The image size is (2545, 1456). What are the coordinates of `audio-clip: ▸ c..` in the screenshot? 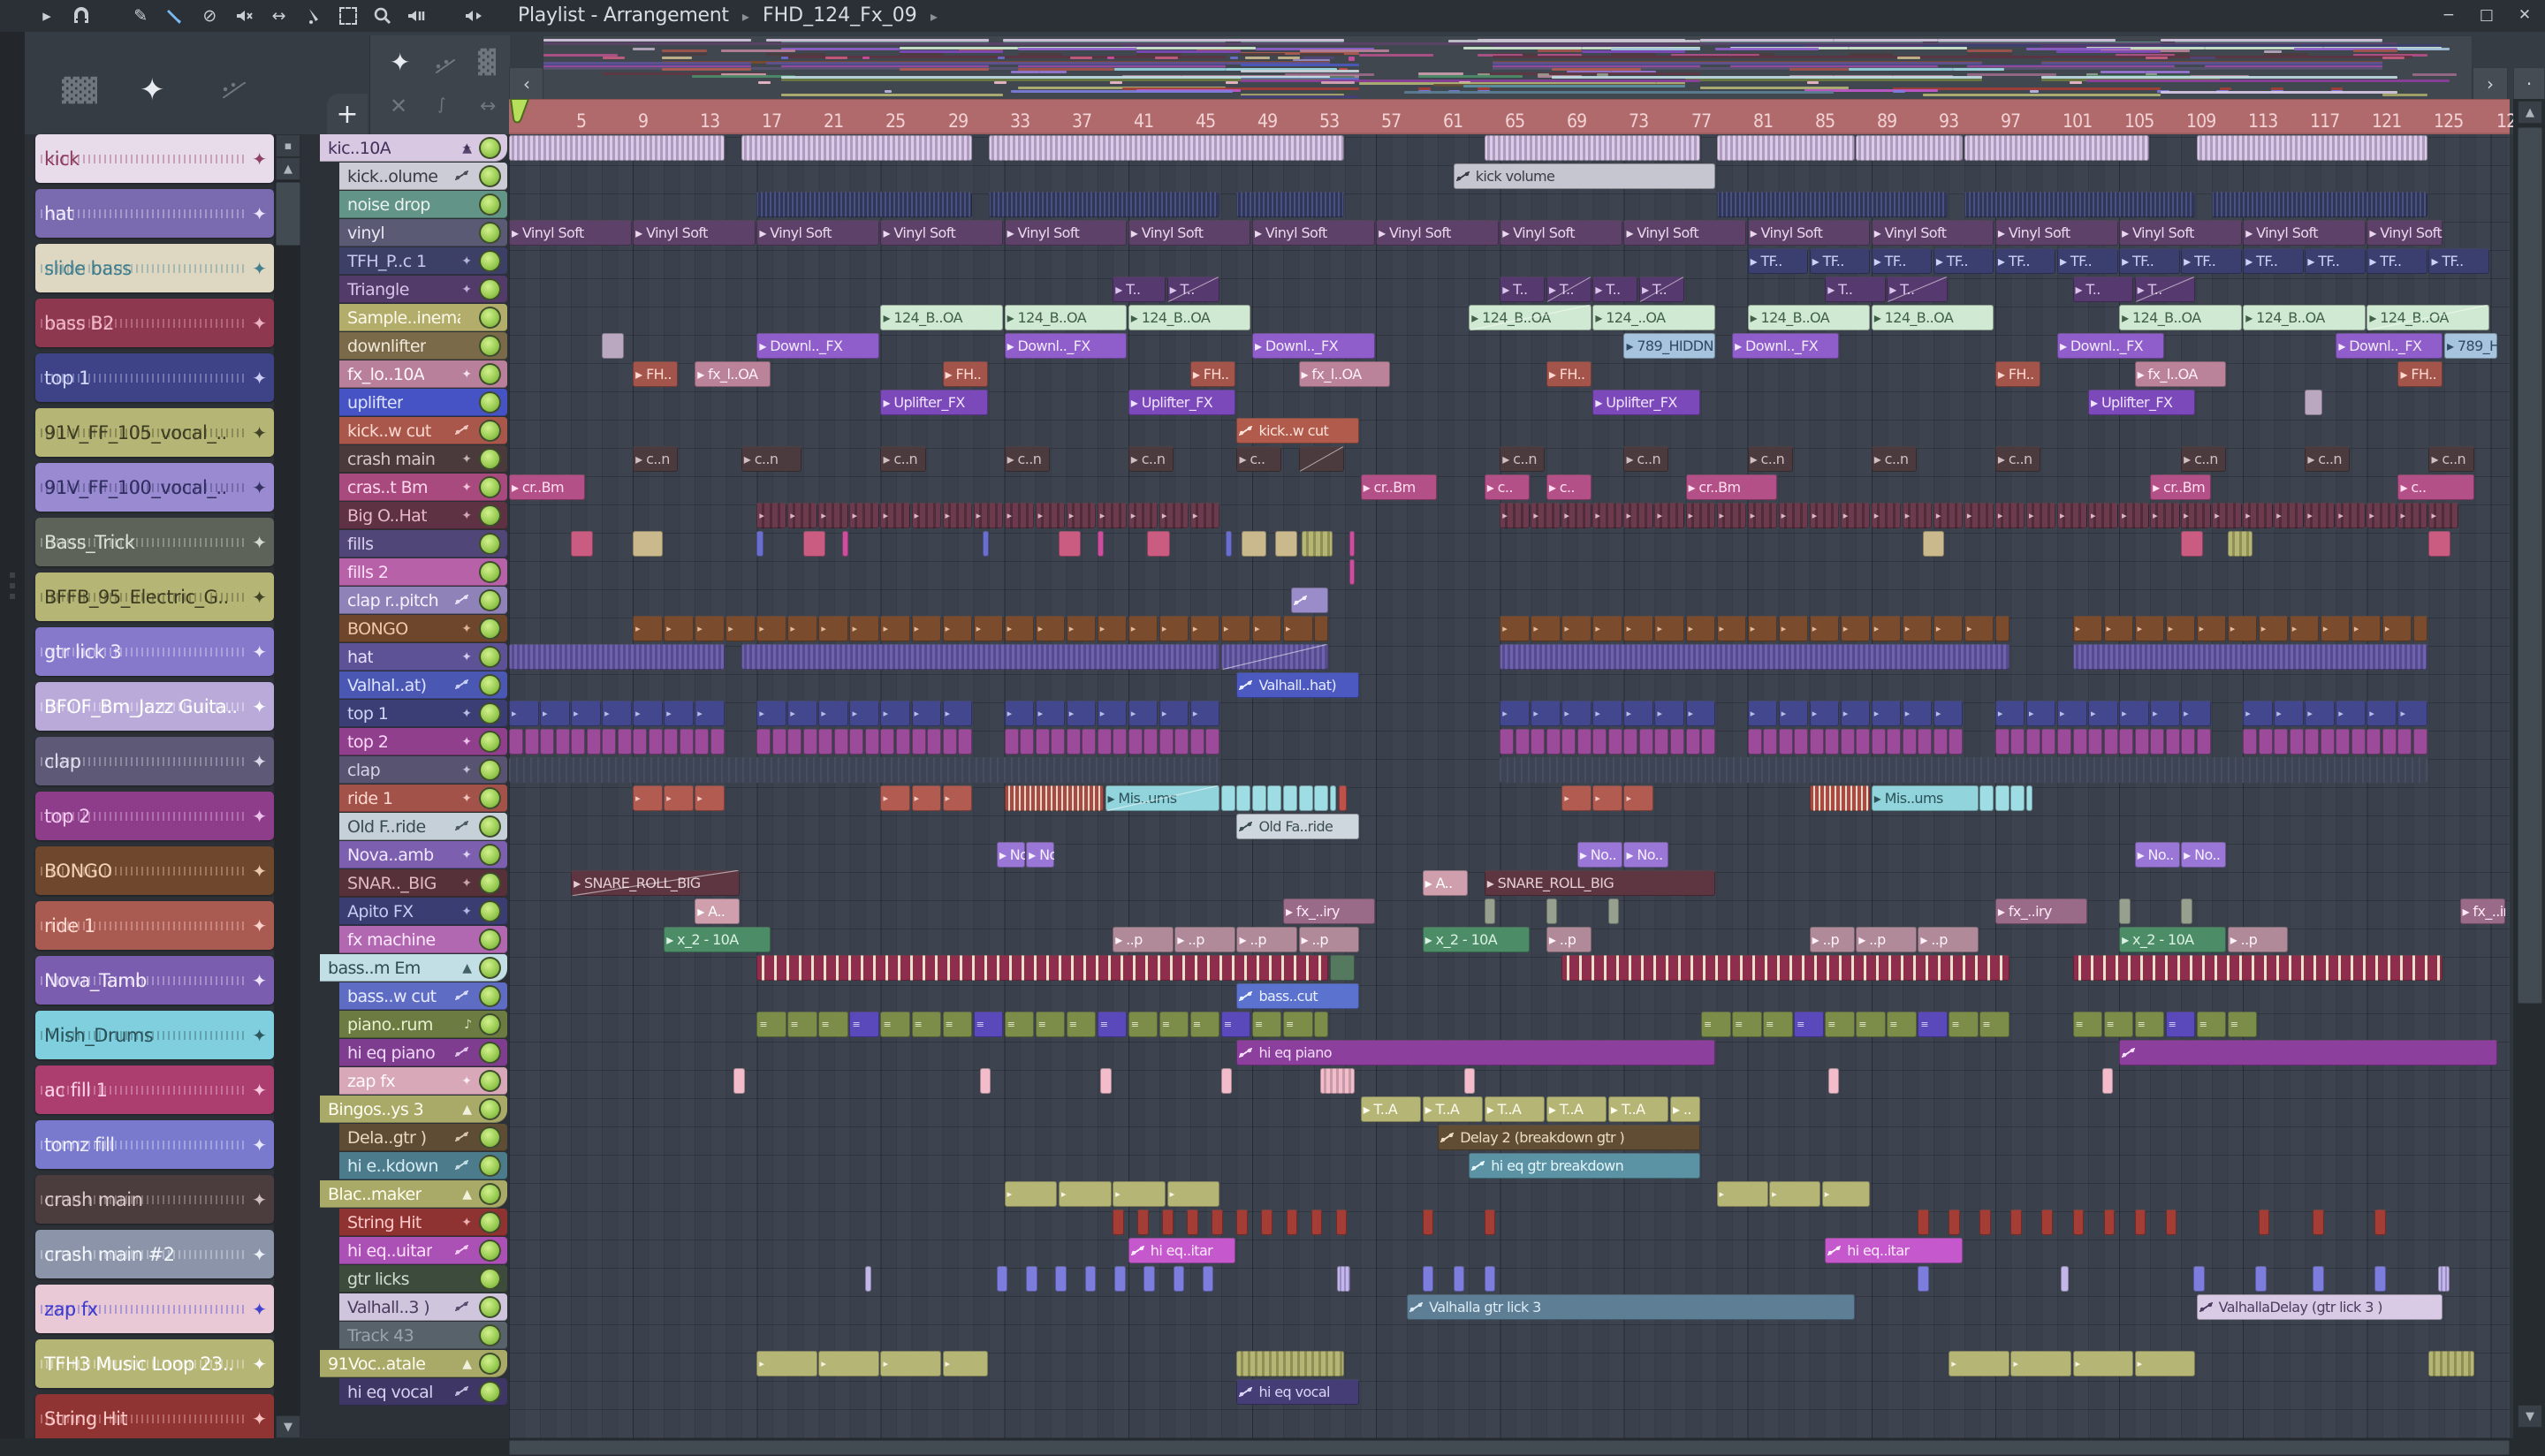 It's located at (1569, 487).